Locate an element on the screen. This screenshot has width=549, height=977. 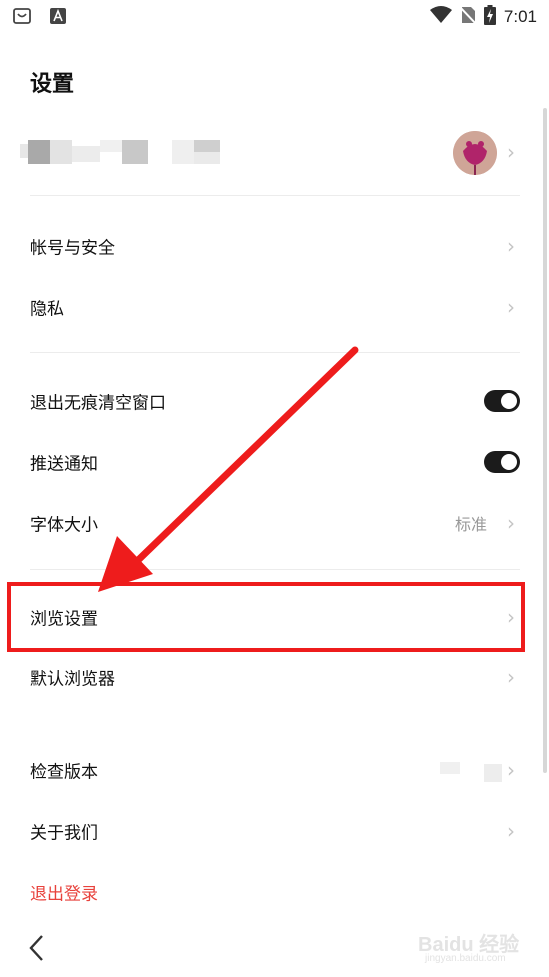
row-label: 默认浏览器 is located at coordinates (72, 679).